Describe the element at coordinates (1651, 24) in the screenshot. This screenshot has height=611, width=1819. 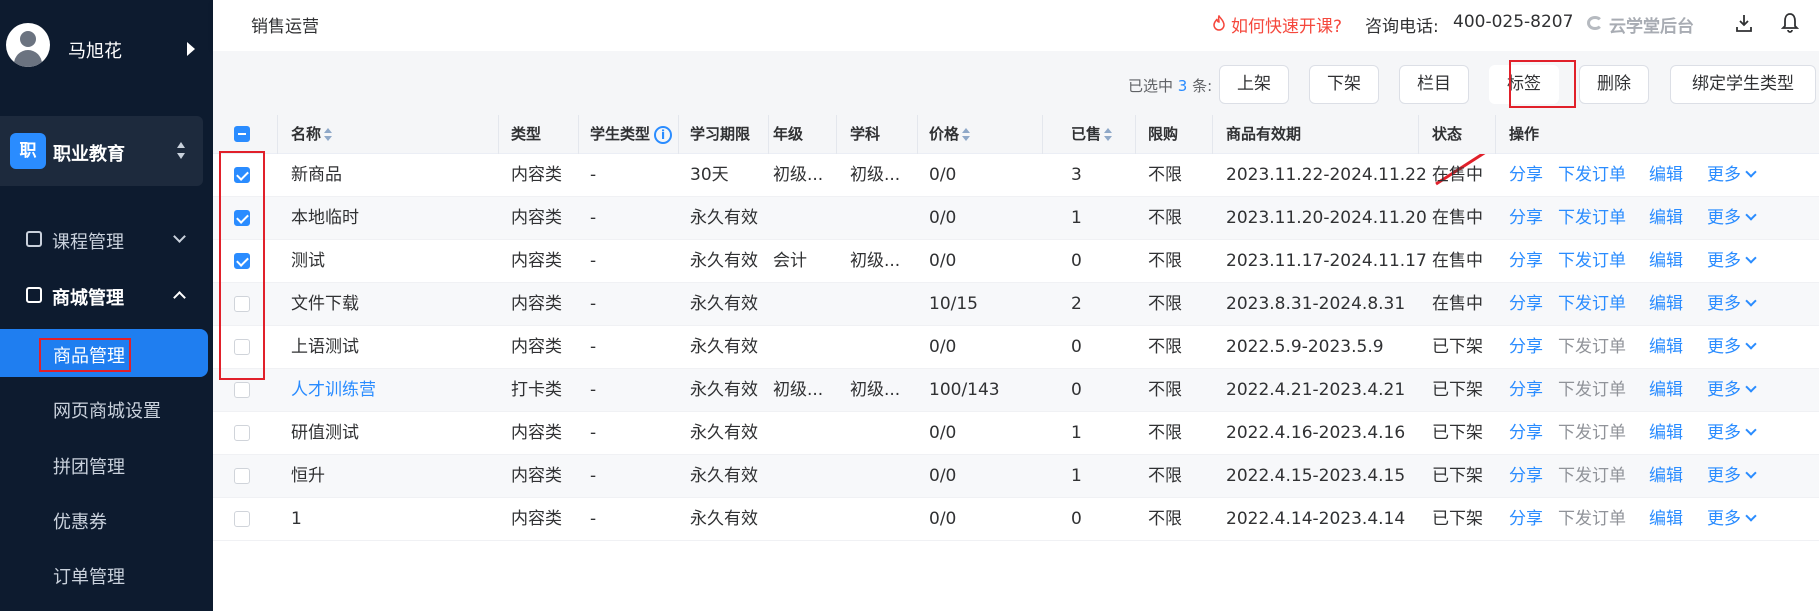
I see `brand-link: 云学堂后台` at that location.